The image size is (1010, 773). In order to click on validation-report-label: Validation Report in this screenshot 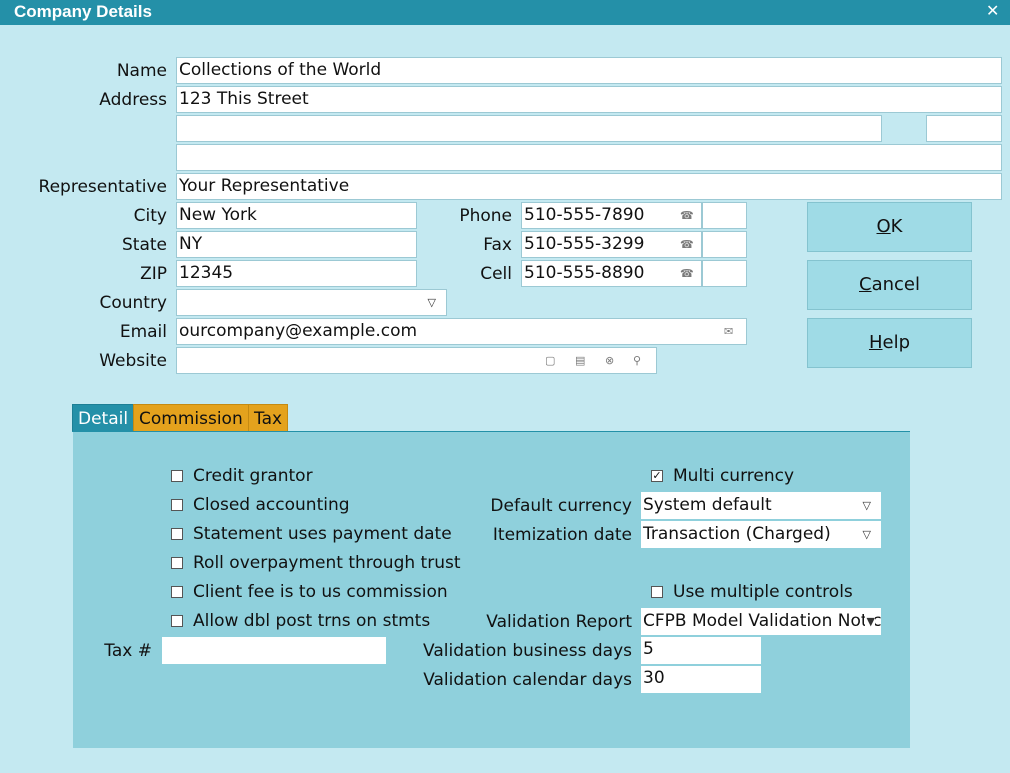, I will do `click(559, 622)`.